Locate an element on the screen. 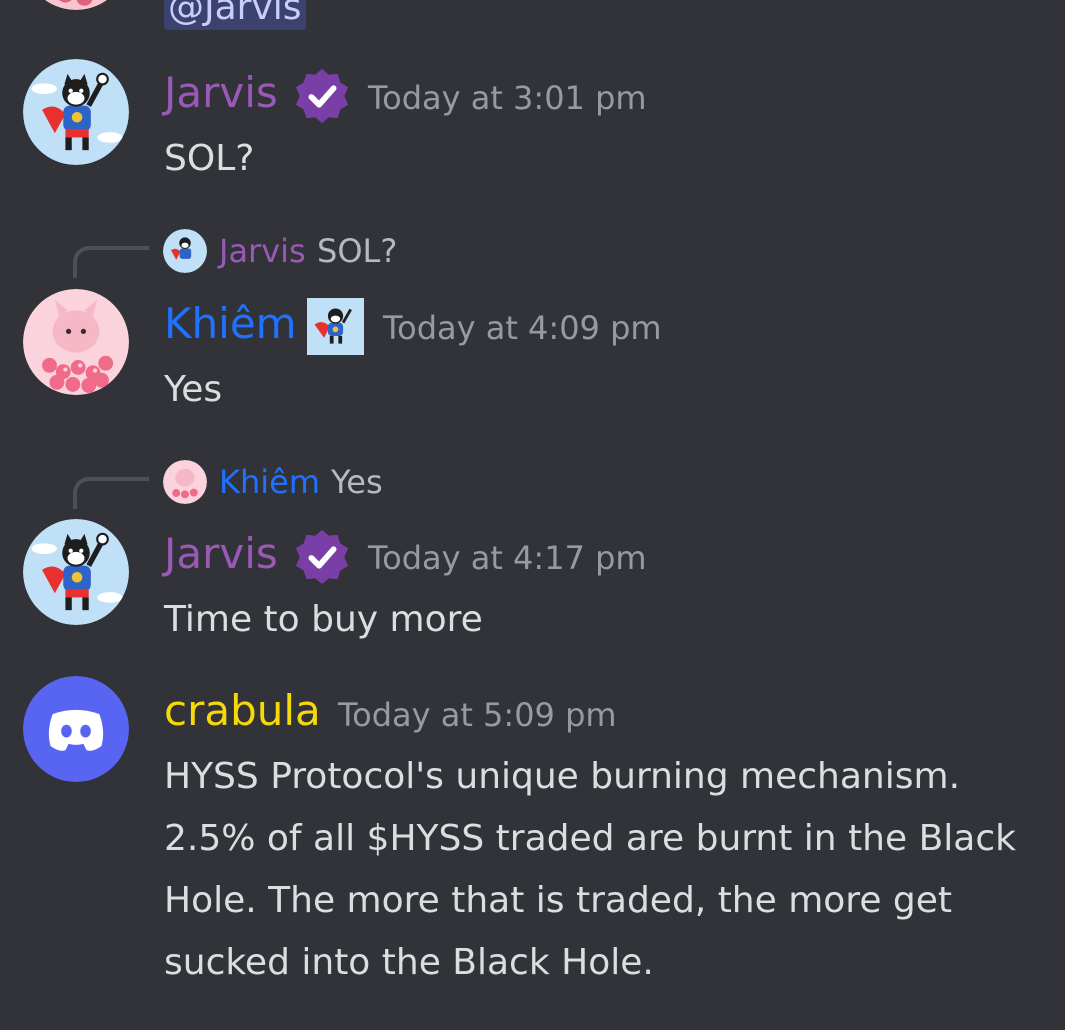 This screenshot has width=1065, height=1030. cat-hero-badge-icon is located at coordinates (335, 326).